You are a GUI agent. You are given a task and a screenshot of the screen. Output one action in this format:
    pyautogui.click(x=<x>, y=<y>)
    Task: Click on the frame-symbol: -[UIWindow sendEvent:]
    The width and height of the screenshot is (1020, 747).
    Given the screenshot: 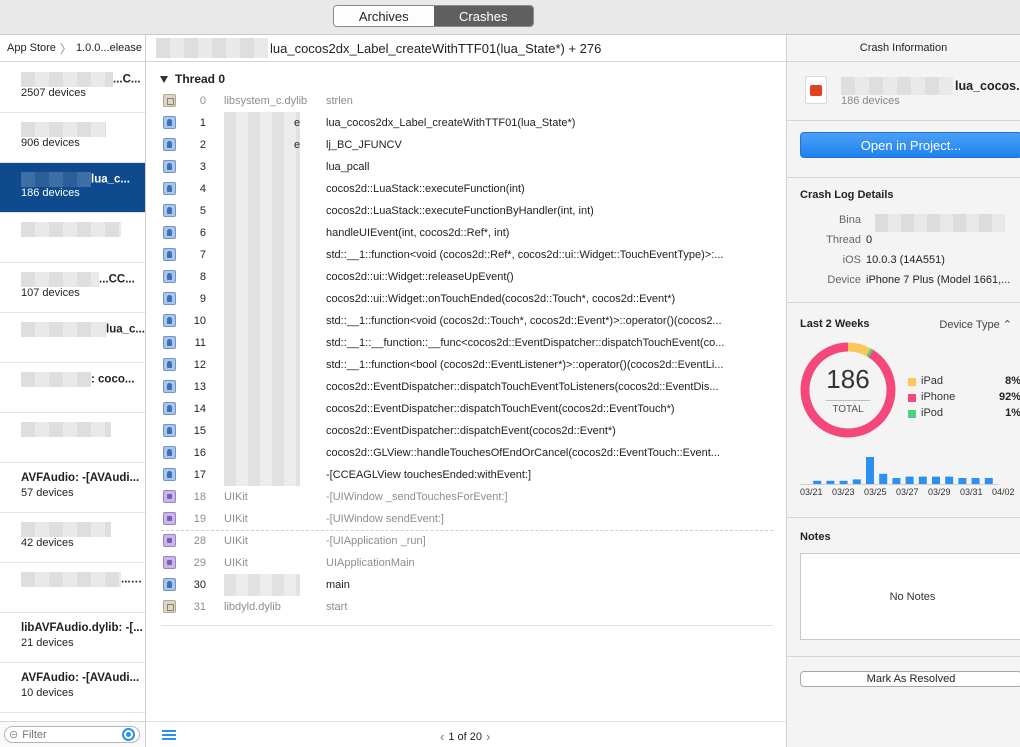 What is the action you would take?
    pyautogui.click(x=385, y=519)
    